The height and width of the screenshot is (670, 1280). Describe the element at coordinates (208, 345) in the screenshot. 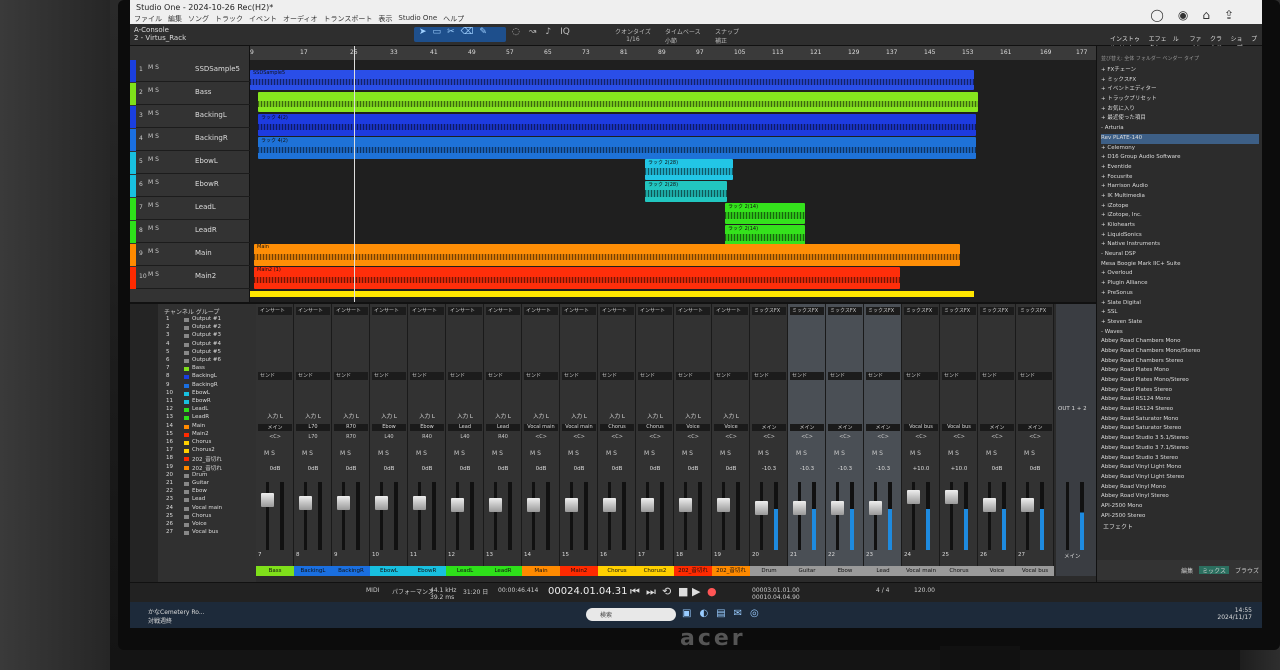

I see `channel-list-item: 4 Output #4` at that location.